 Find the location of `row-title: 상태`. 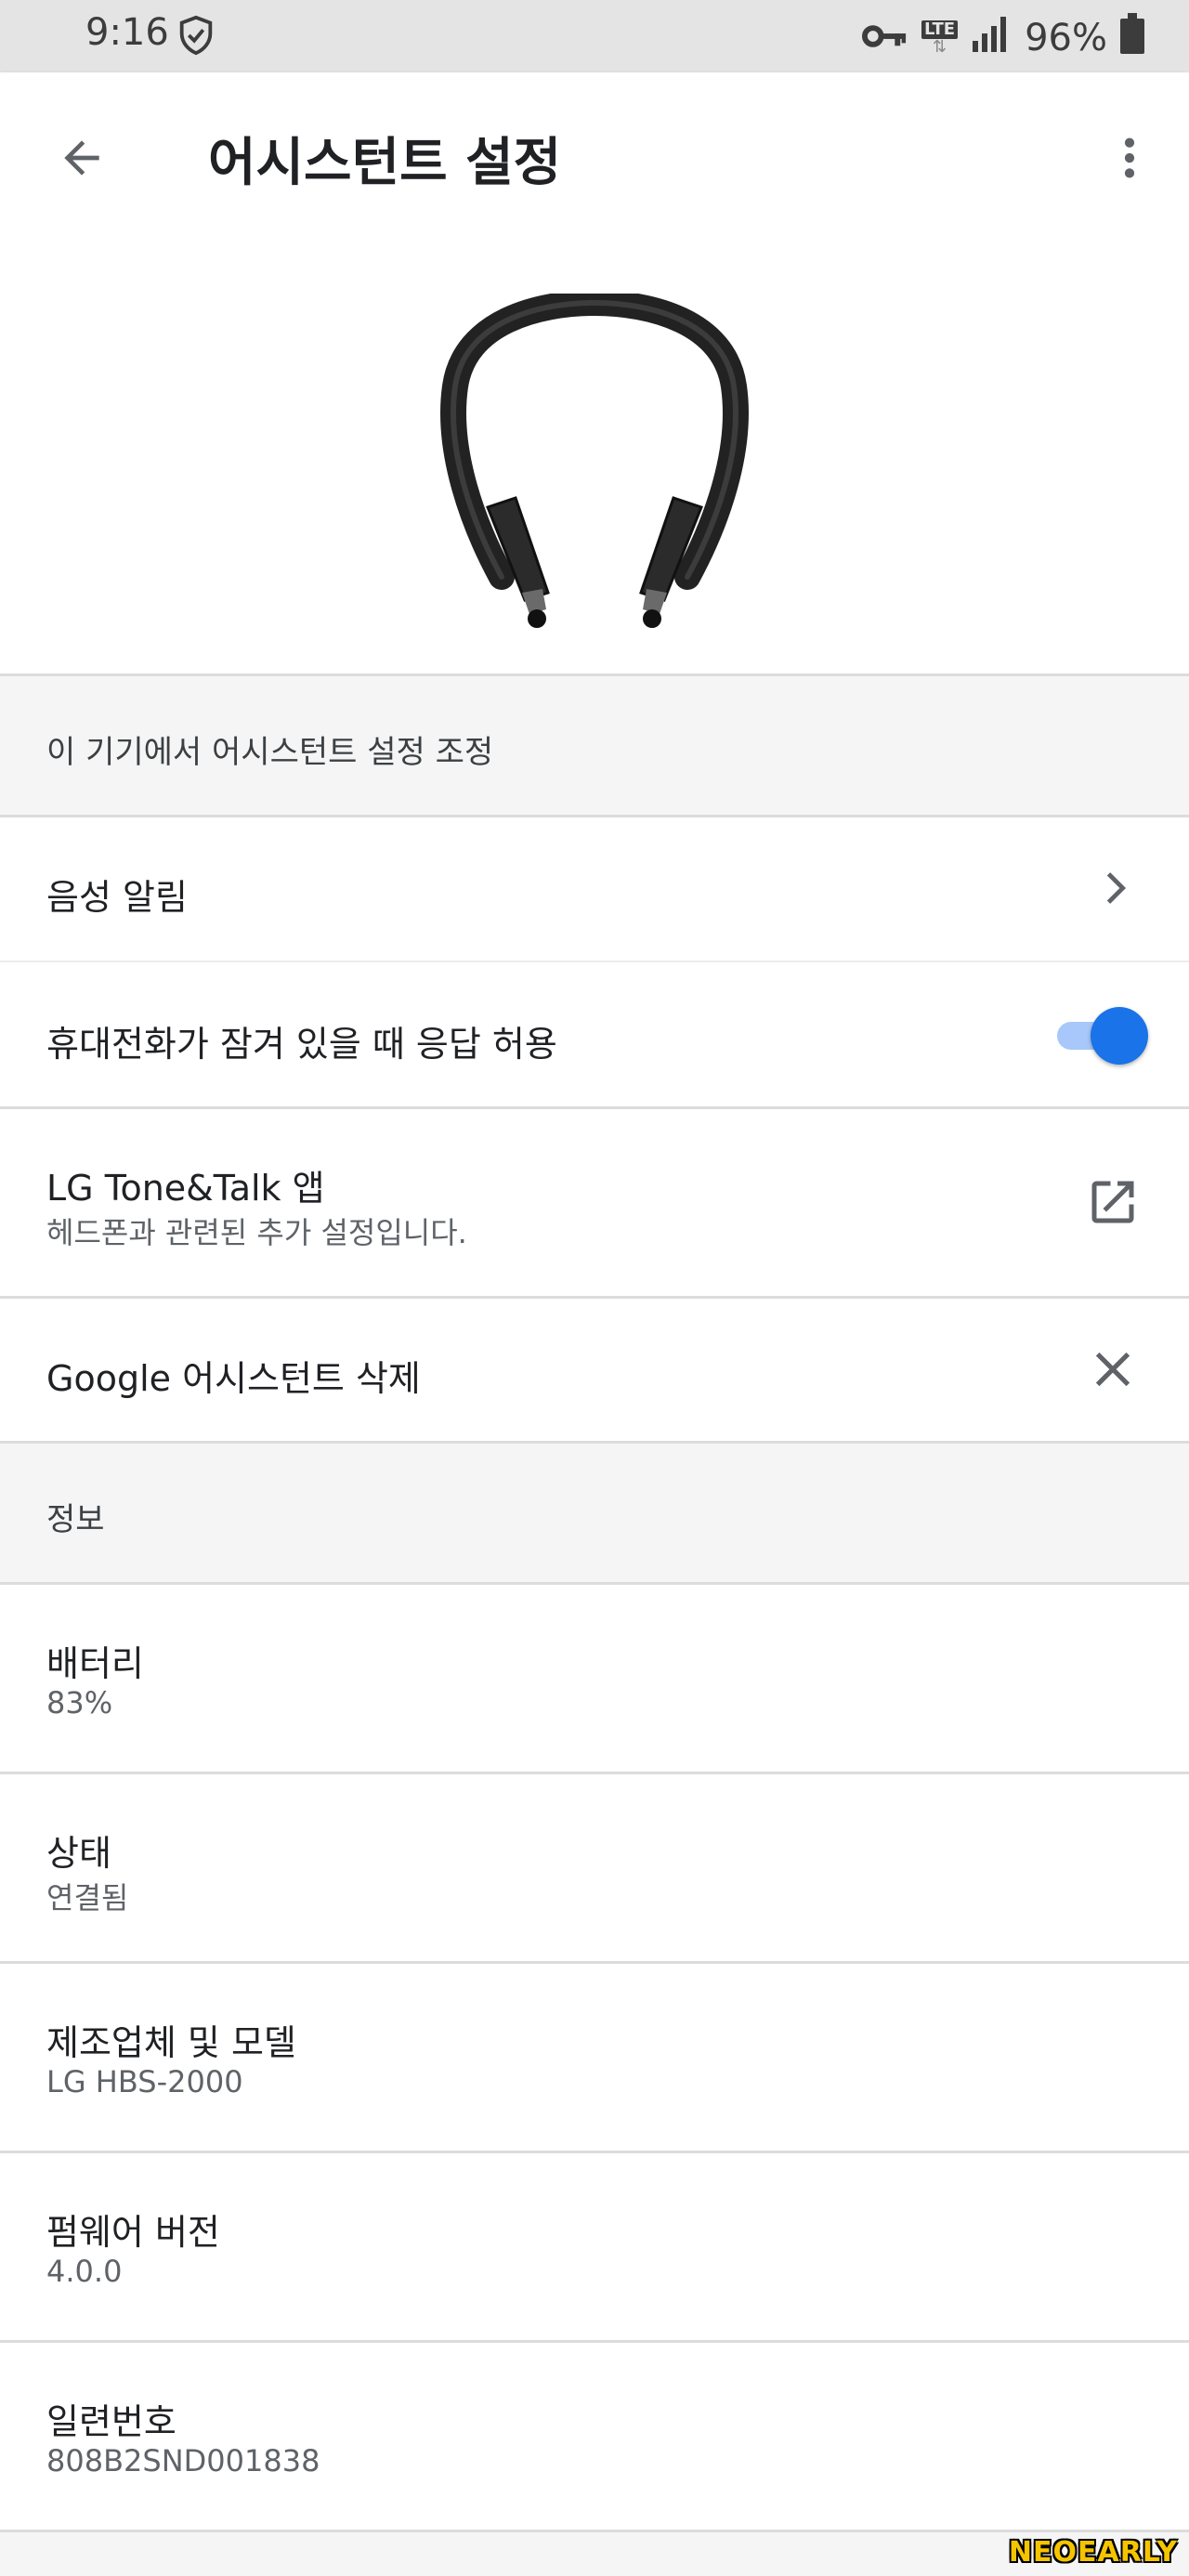

row-title: 상태 is located at coordinates (78, 1853).